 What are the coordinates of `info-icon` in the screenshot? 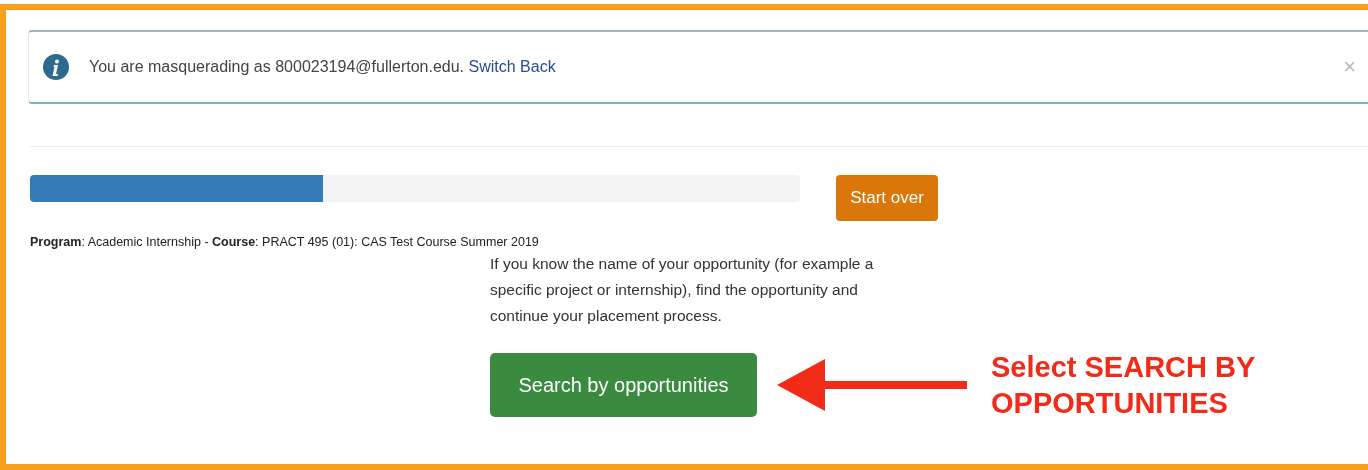 It's located at (56, 67).